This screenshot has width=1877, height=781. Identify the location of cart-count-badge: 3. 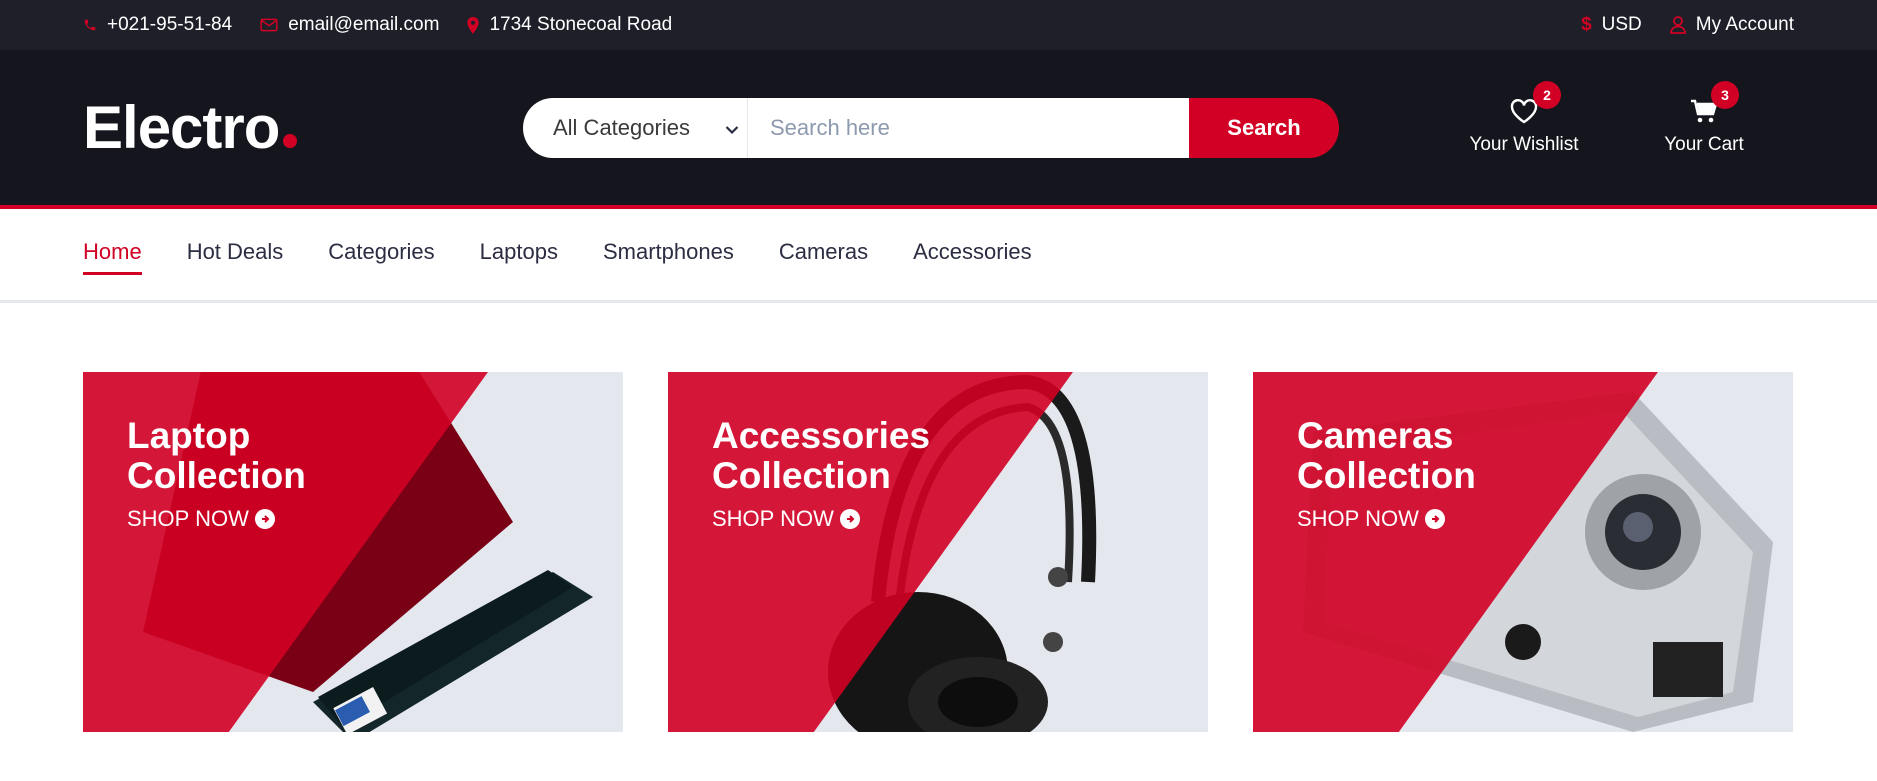
(1725, 95).